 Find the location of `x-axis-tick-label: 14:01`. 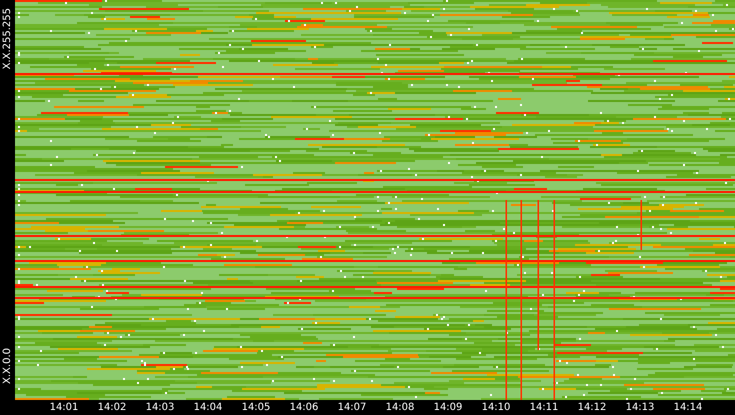

x-axis-tick-label: 14:01 is located at coordinates (64, 408).